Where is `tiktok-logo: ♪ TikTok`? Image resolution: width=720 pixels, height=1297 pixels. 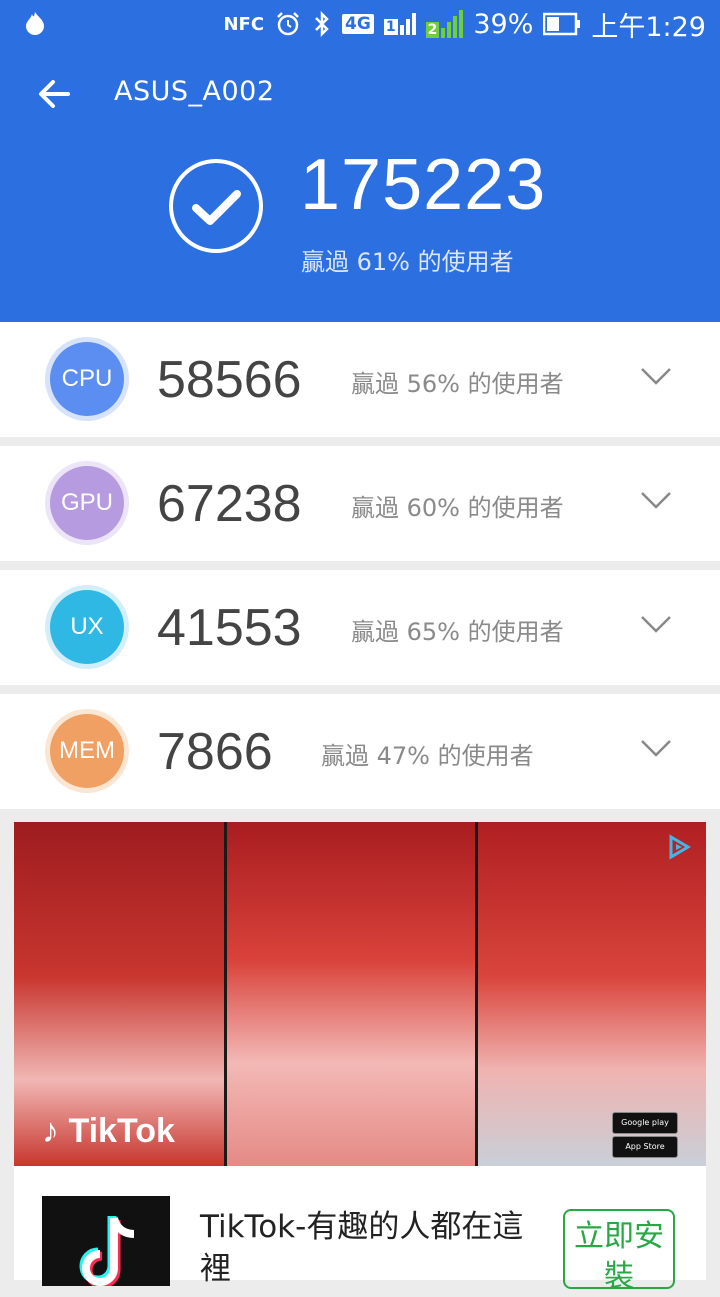
tiktok-logo: ♪ TikTok is located at coordinates (108, 1131).